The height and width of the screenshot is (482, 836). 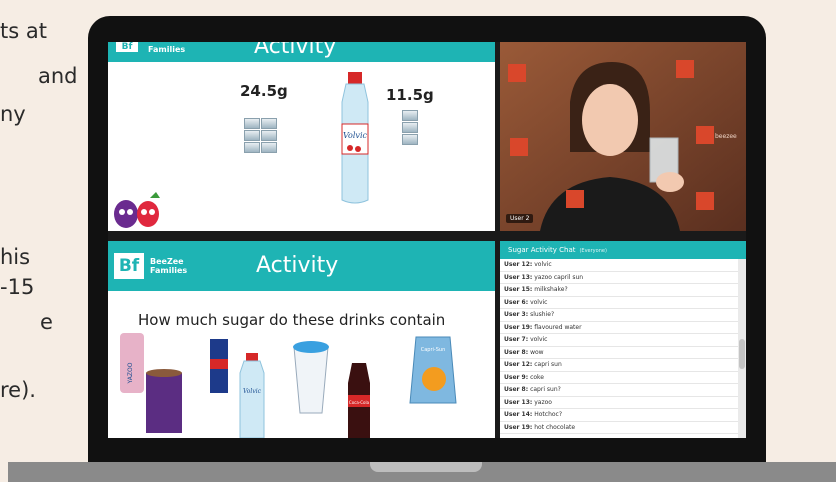 What do you see at coordinates (292, 320) in the screenshot?
I see `slide-question: How much sugar do these drinks contain` at bounding box center [292, 320].